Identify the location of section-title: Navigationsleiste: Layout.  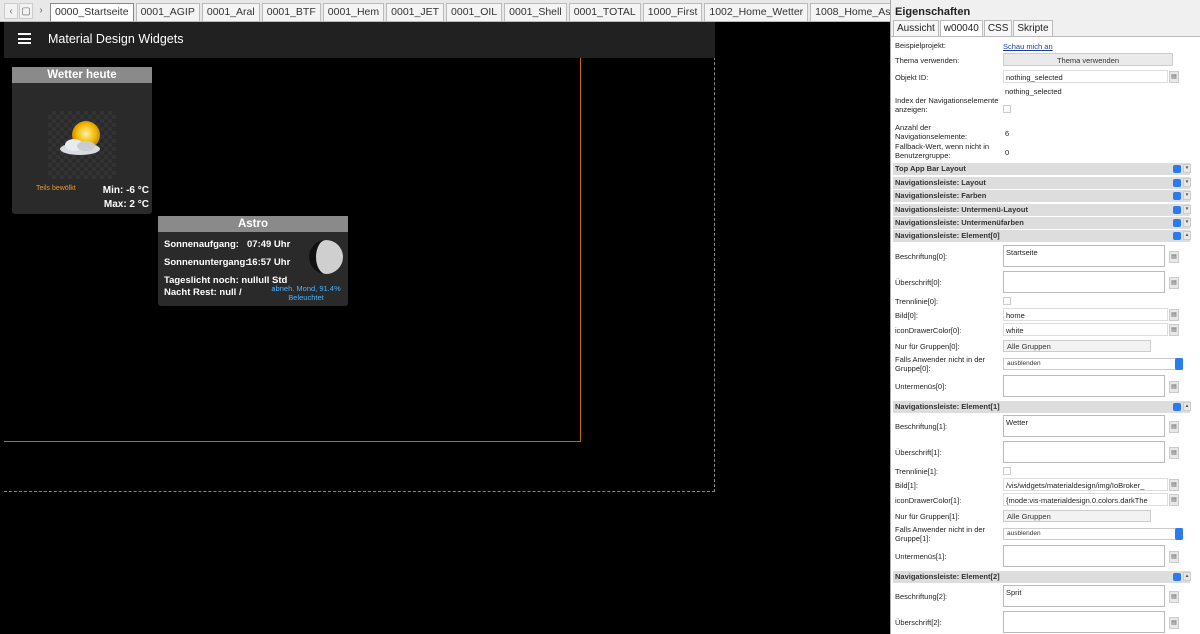
(940, 182).